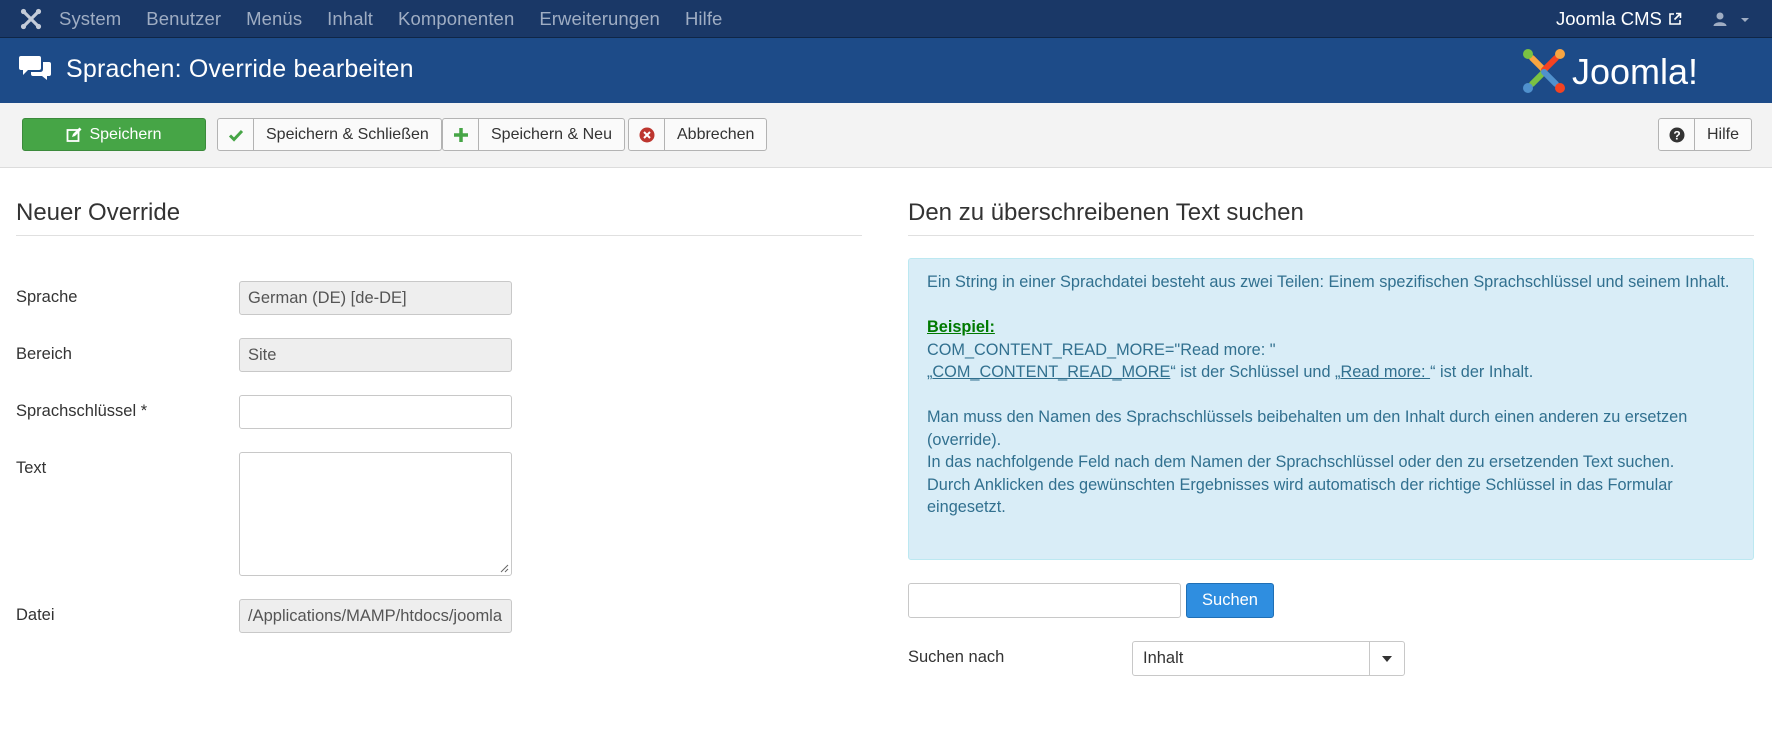 The width and height of the screenshot is (1772, 739). Describe the element at coordinates (1675, 18) in the screenshot. I see `external-link-icon` at that location.